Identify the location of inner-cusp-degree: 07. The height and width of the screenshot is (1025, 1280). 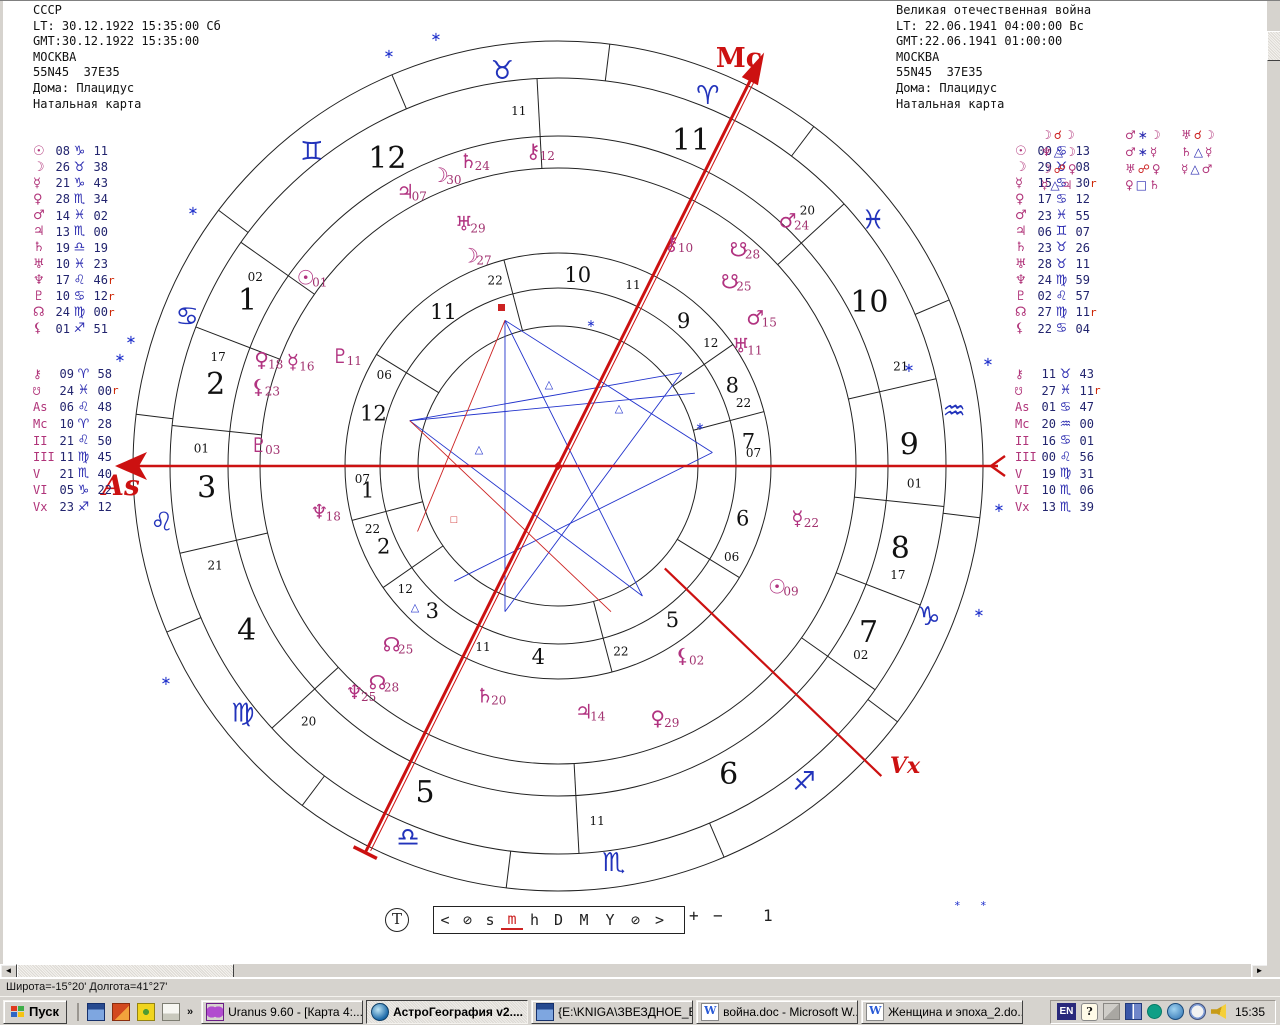
(362, 479).